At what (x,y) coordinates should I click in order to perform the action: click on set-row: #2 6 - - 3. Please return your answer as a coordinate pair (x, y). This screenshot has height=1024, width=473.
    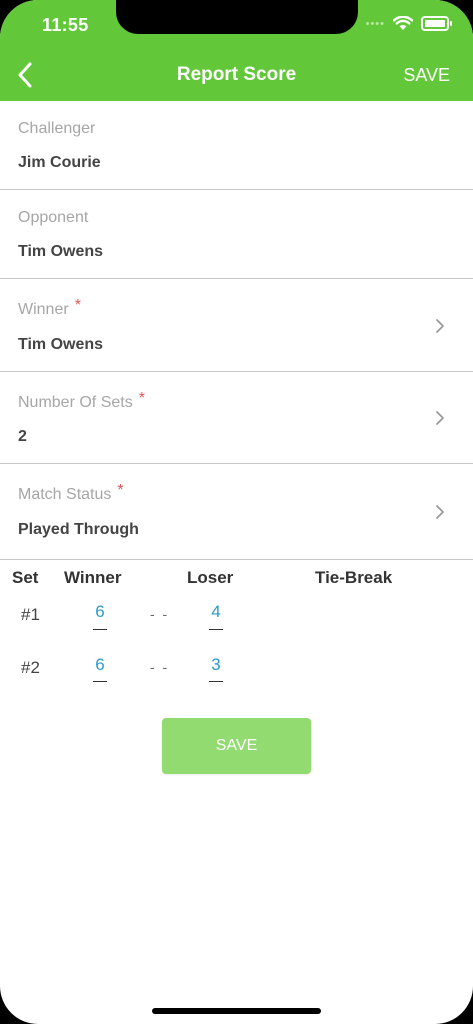
    Looking at the image, I should click on (236, 675).